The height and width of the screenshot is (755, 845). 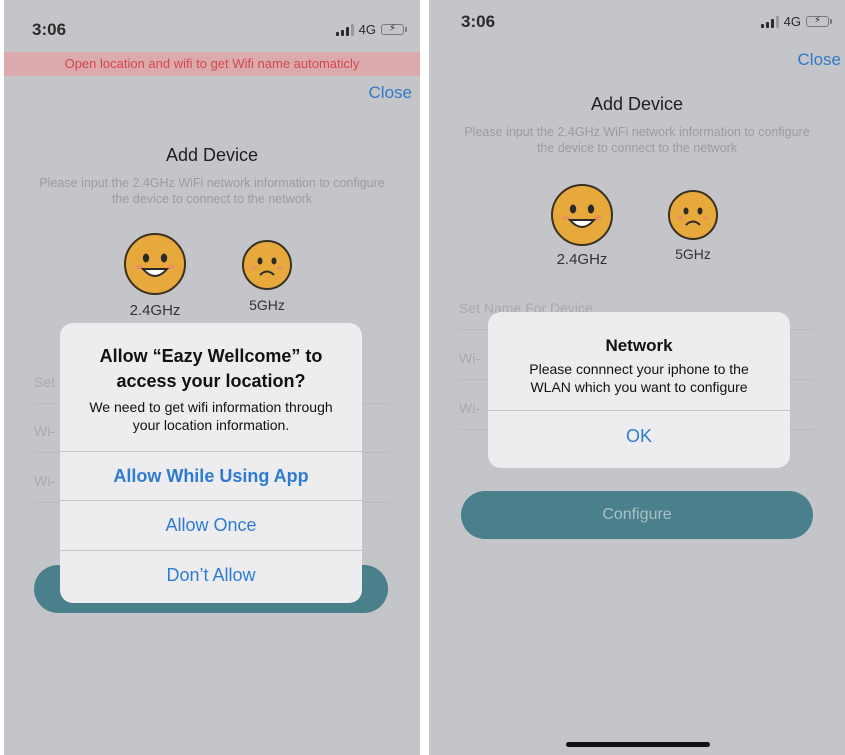 I want to click on configure-button: Configure, so click(x=637, y=515).